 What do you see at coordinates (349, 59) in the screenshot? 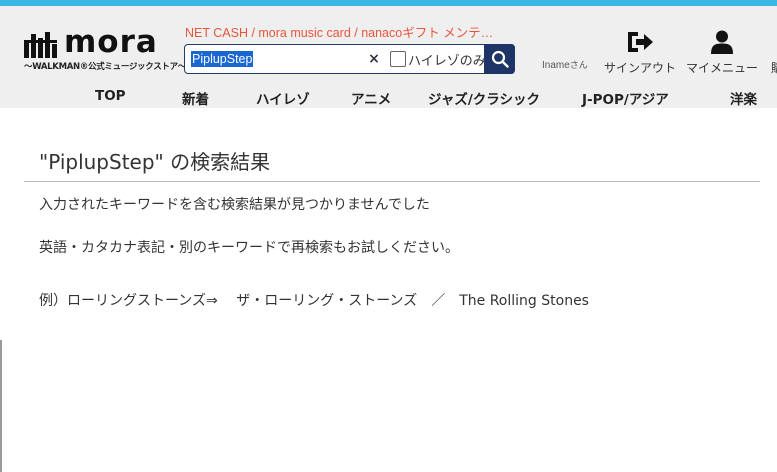
I see `search-box: PiplupStep × ハイレゾのみ` at bounding box center [349, 59].